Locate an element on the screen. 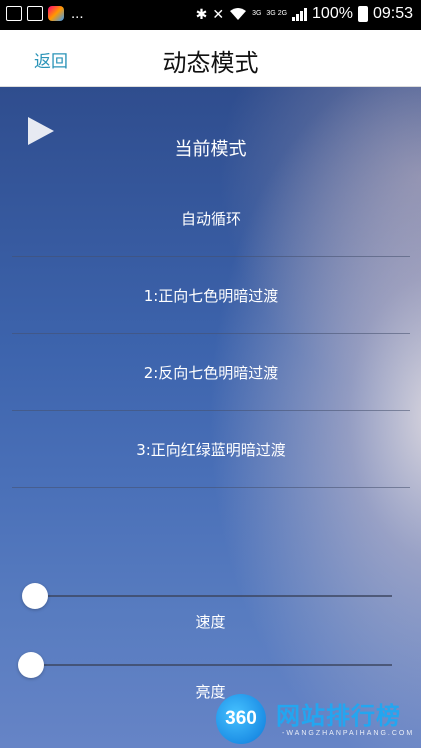  signal-icon is located at coordinates (300, 14).